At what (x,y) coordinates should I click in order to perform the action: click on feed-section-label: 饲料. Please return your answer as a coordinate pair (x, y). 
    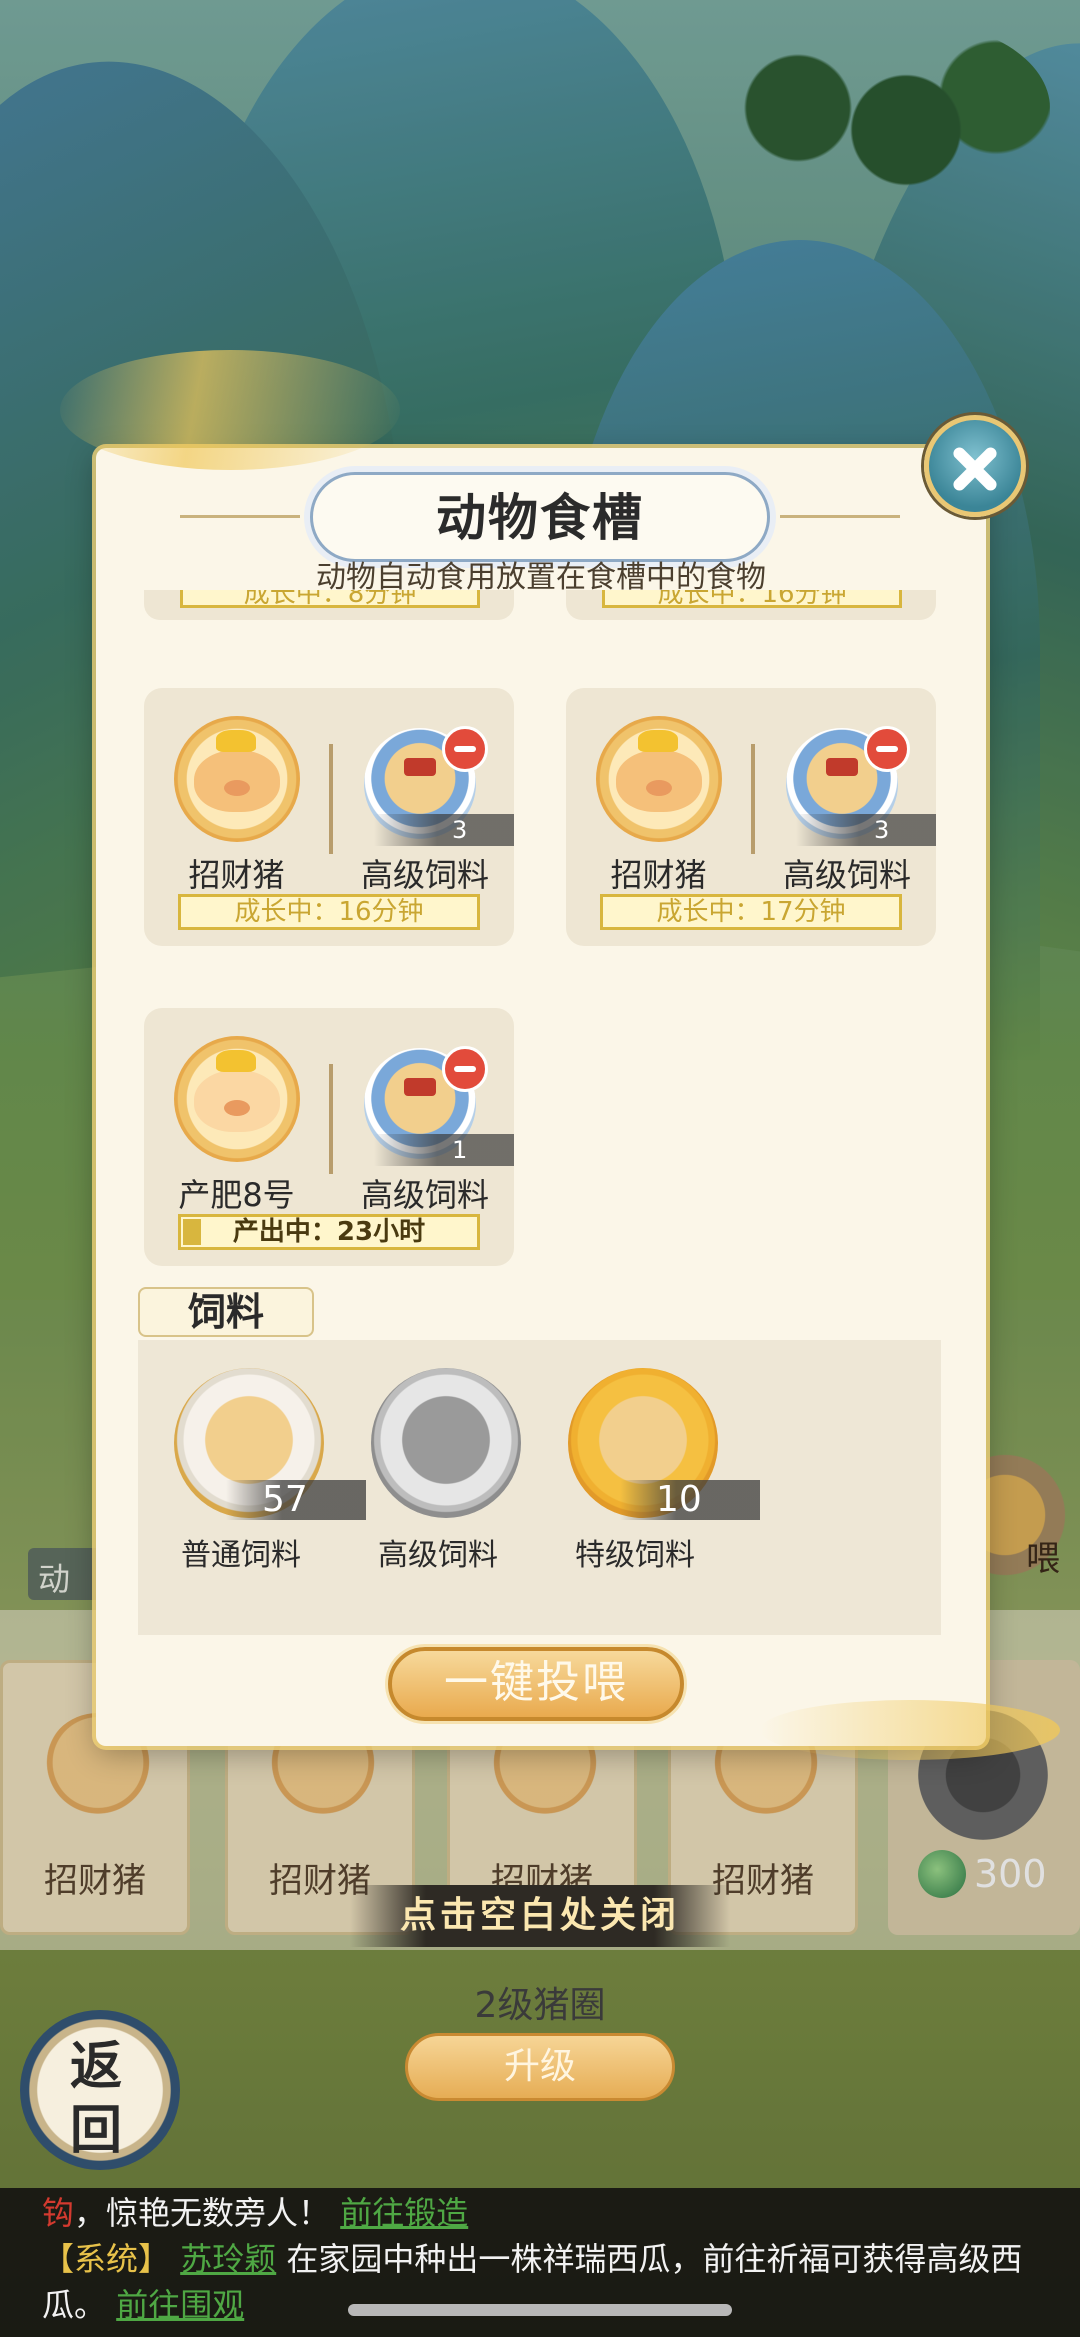
    Looking at the image, I should click on (226, 1312).